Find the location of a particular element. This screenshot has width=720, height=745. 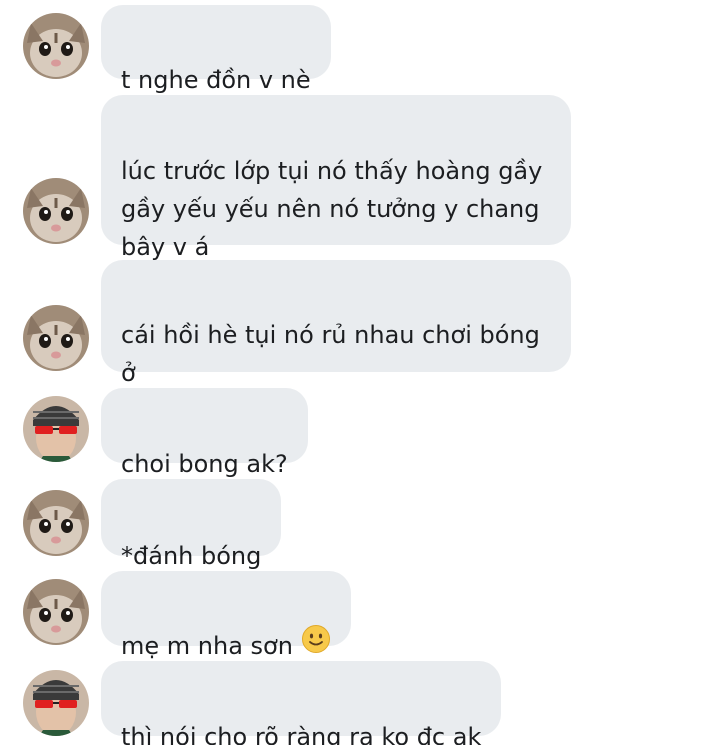

message-bubble: thì nói cho rõ ràng ra ko đc ak is located at coordinates (301, 703).